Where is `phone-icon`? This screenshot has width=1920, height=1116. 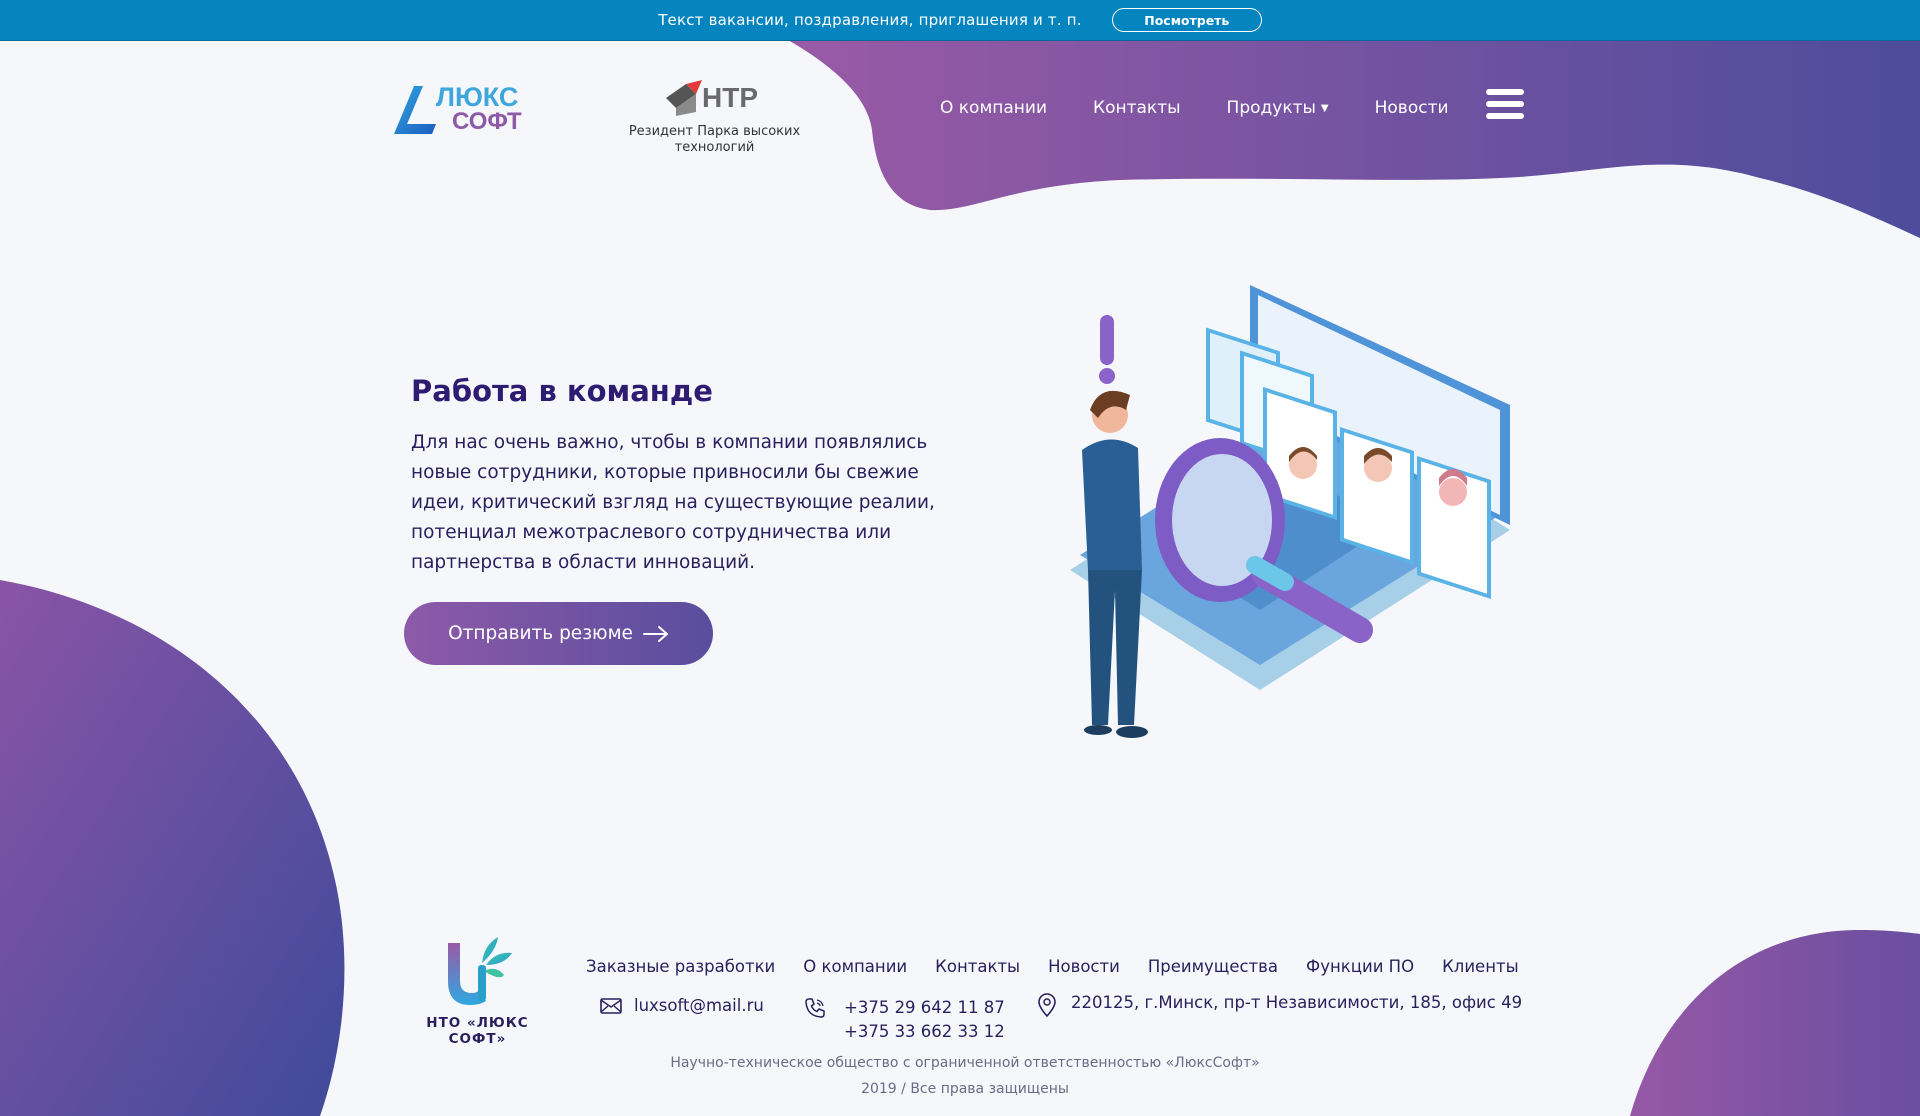 phone-icon is located at coordinates (815, 1008).